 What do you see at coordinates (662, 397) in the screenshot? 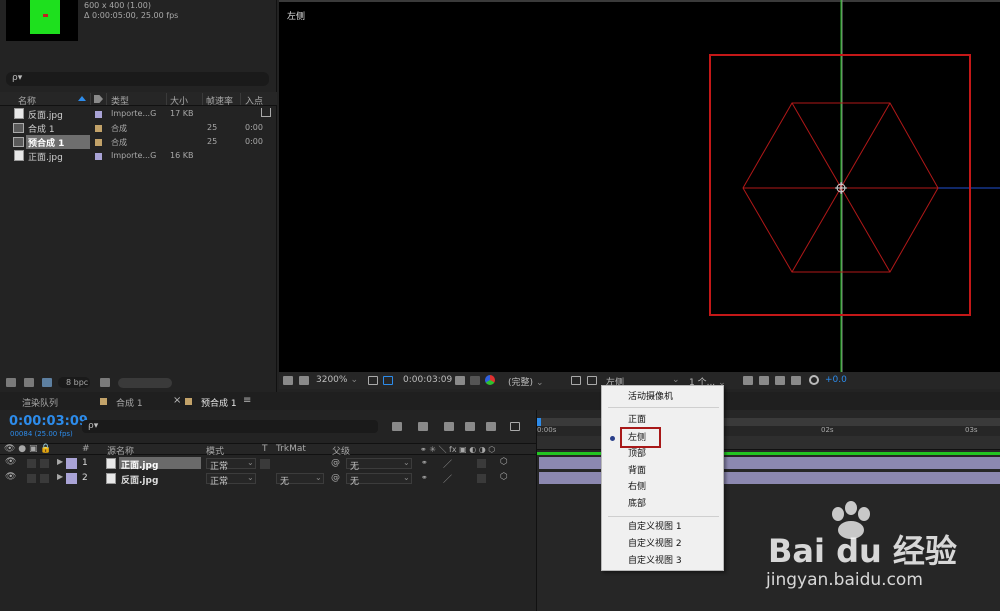
I see `menu-item-active-camera: 活动摄像机` at bounding box center [662, 397].